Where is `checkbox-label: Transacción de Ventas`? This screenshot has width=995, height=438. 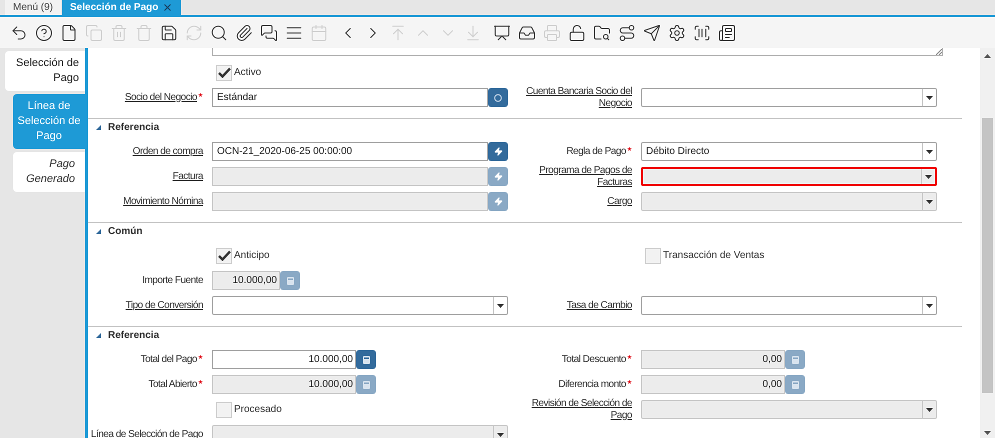
checkbox-label: Transacción de Ventas is located at coordinates (713, 256).